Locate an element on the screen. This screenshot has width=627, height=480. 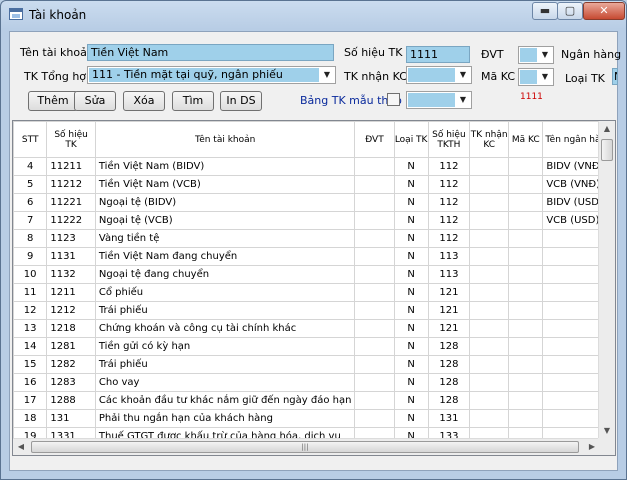
col-ten-tai-khoan-cell: Vàng tiền tệ is located at coordinates (225, 238).